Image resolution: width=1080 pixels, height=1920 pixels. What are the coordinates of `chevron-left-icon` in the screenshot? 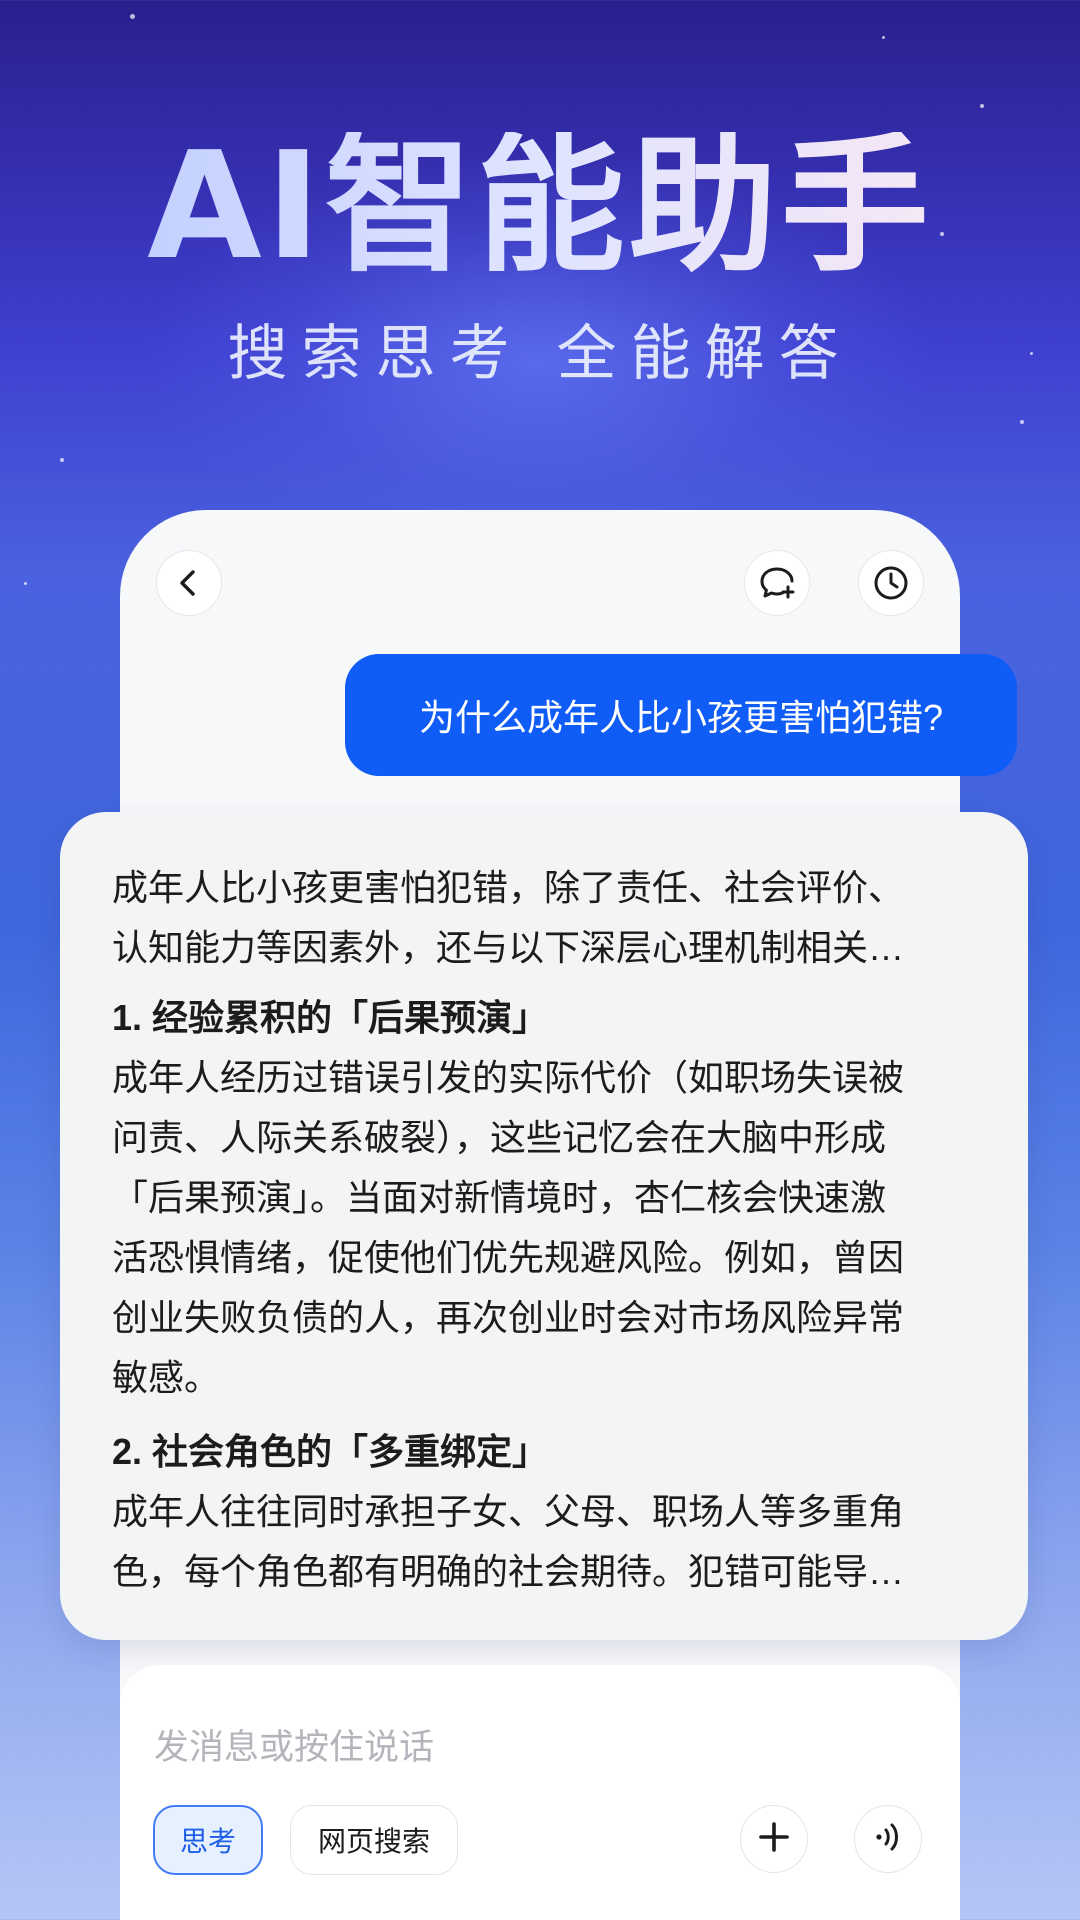 It's located at (189, 583).